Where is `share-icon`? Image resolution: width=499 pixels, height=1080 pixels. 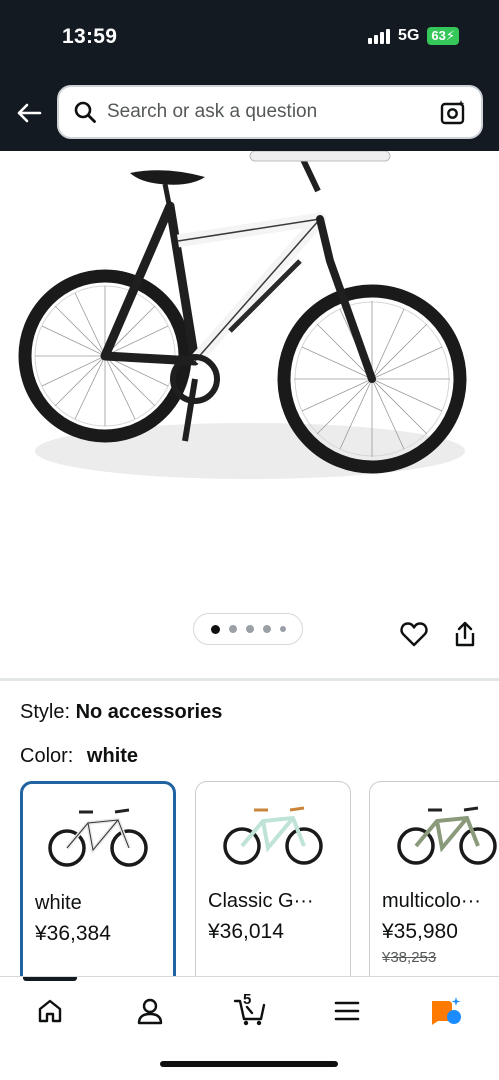 share-icon is located at coordinates (465, 634).